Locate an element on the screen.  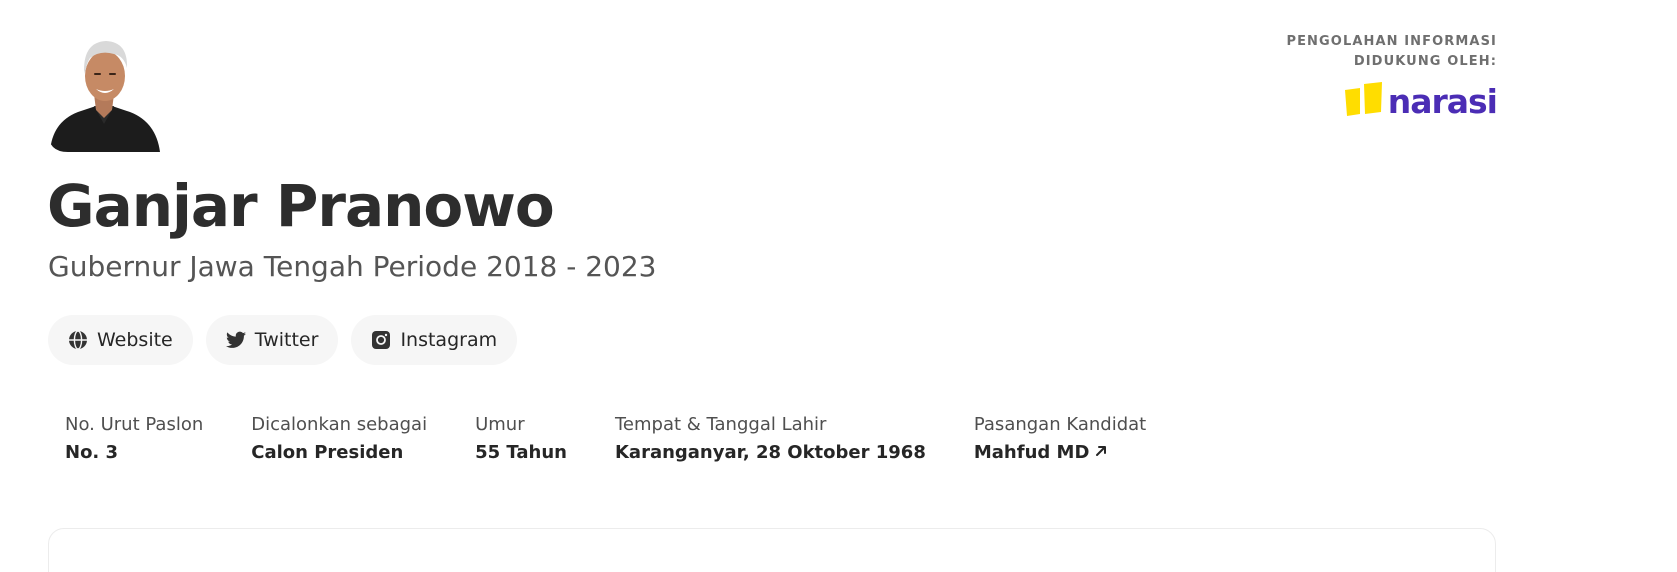
instagram-label: Instagram is located at coordinates (449, 340).